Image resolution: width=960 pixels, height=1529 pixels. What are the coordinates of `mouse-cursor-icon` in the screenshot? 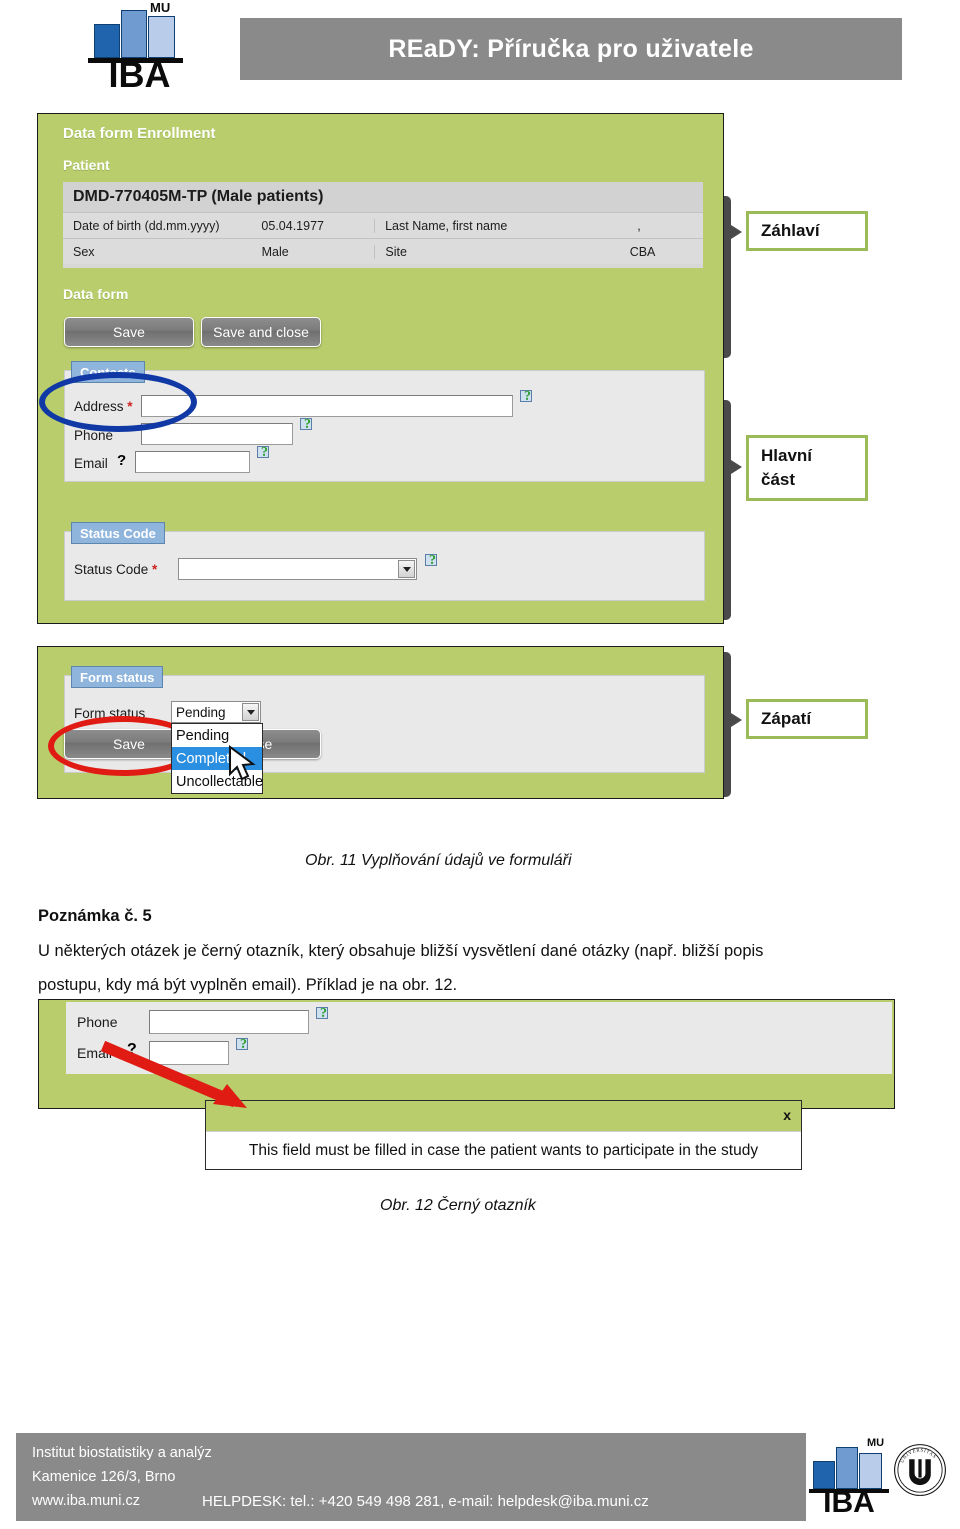 It's located at (242, 763).